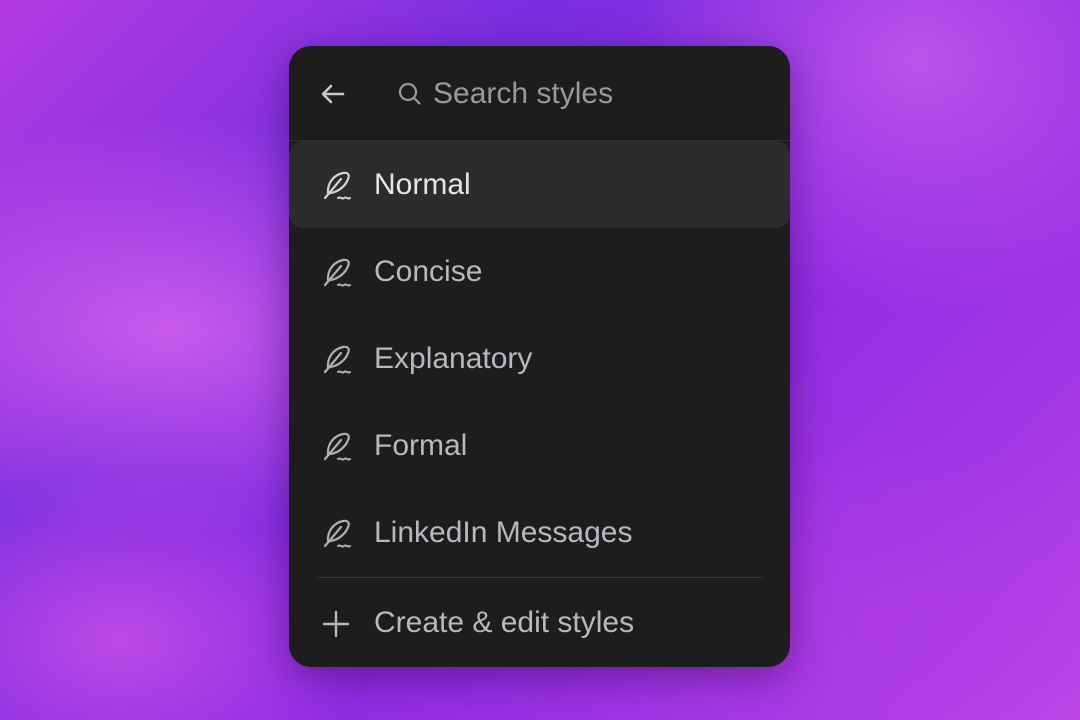  I want to click on arrow-left-icon, so click(333, 94).